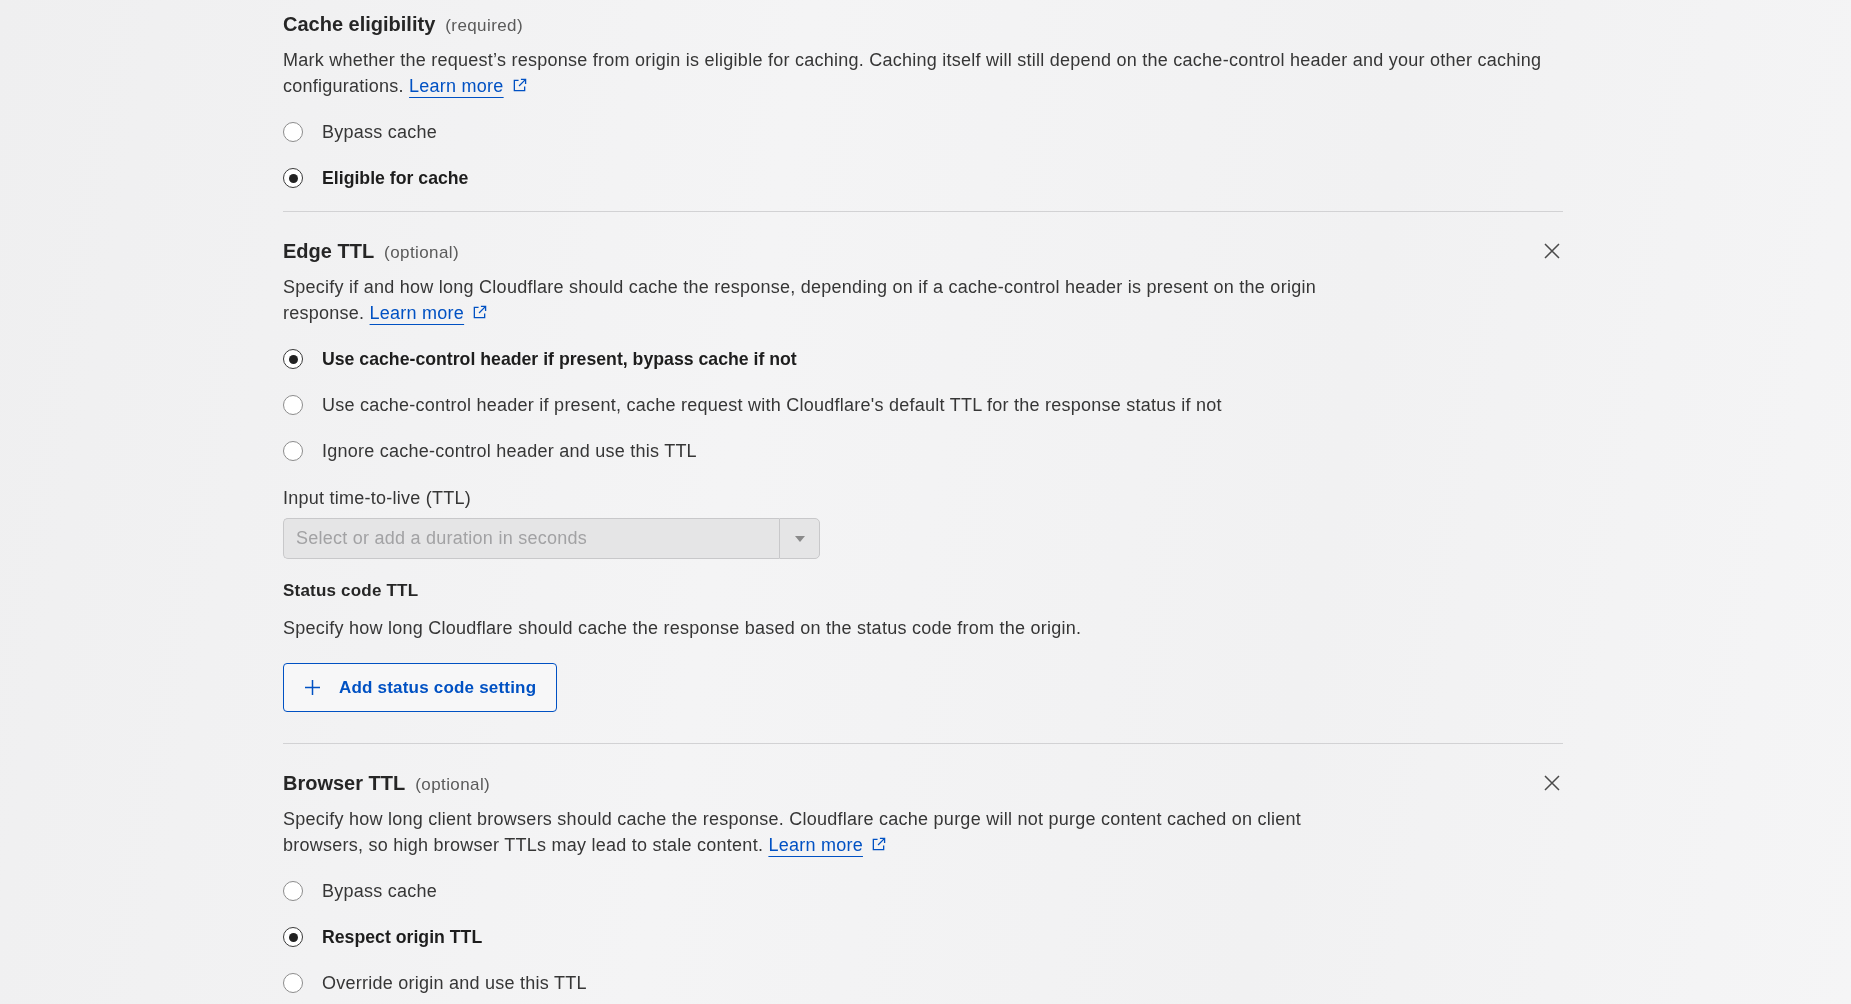 Image resolution: width=1851 pixels, height=1004 pixels. Describe the element at coordinates (559, 359) in the screenshot. I see `radio-label: Use cache-control header if present, bypass cache if not` at that location.